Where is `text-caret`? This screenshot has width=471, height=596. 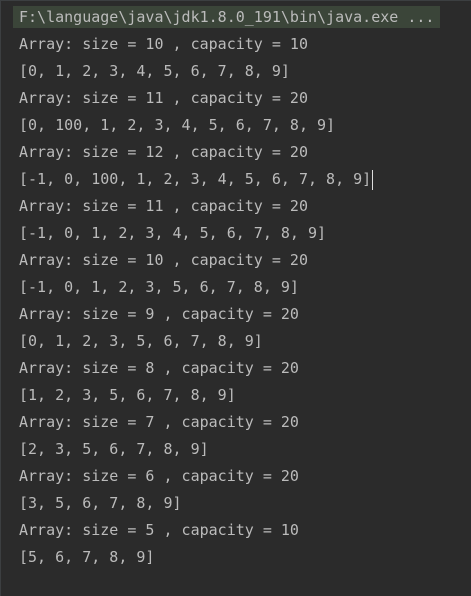
text-caret is located at coordinates (373, 179).